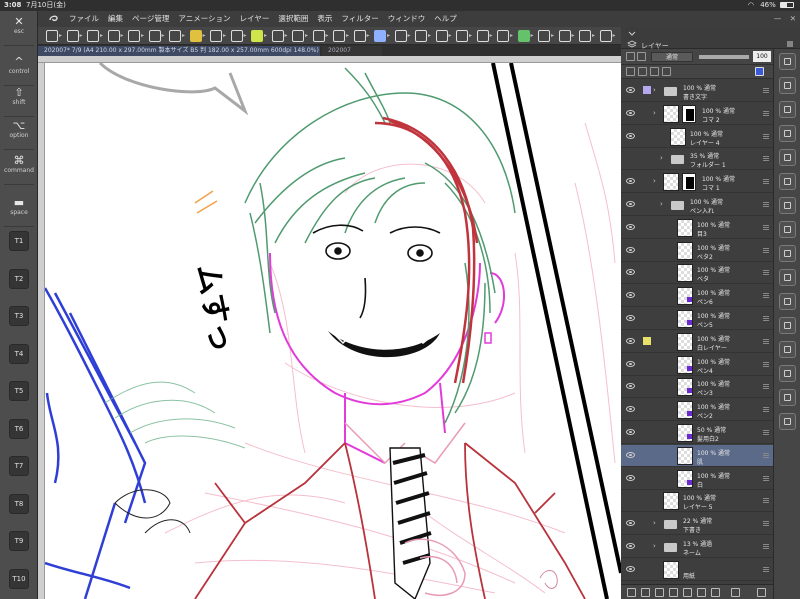  What do you see at coordinates (19, 278) in the screenshot?
I see `tkey-t2: T2` at bounding box center [19, 278].